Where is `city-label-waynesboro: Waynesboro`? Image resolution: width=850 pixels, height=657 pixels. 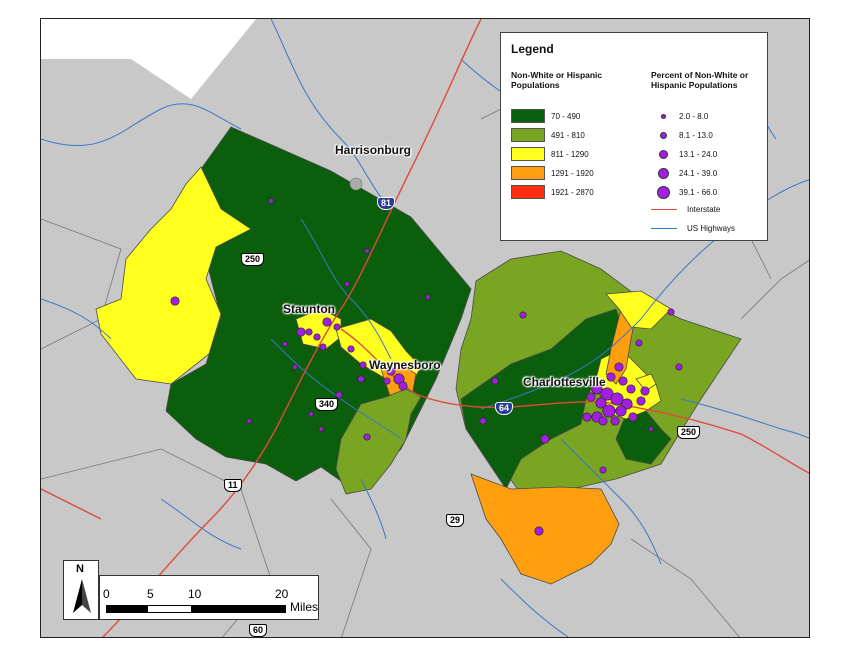
city-label-waynesboro: Waynesboro is located at coordinates (405, 365).